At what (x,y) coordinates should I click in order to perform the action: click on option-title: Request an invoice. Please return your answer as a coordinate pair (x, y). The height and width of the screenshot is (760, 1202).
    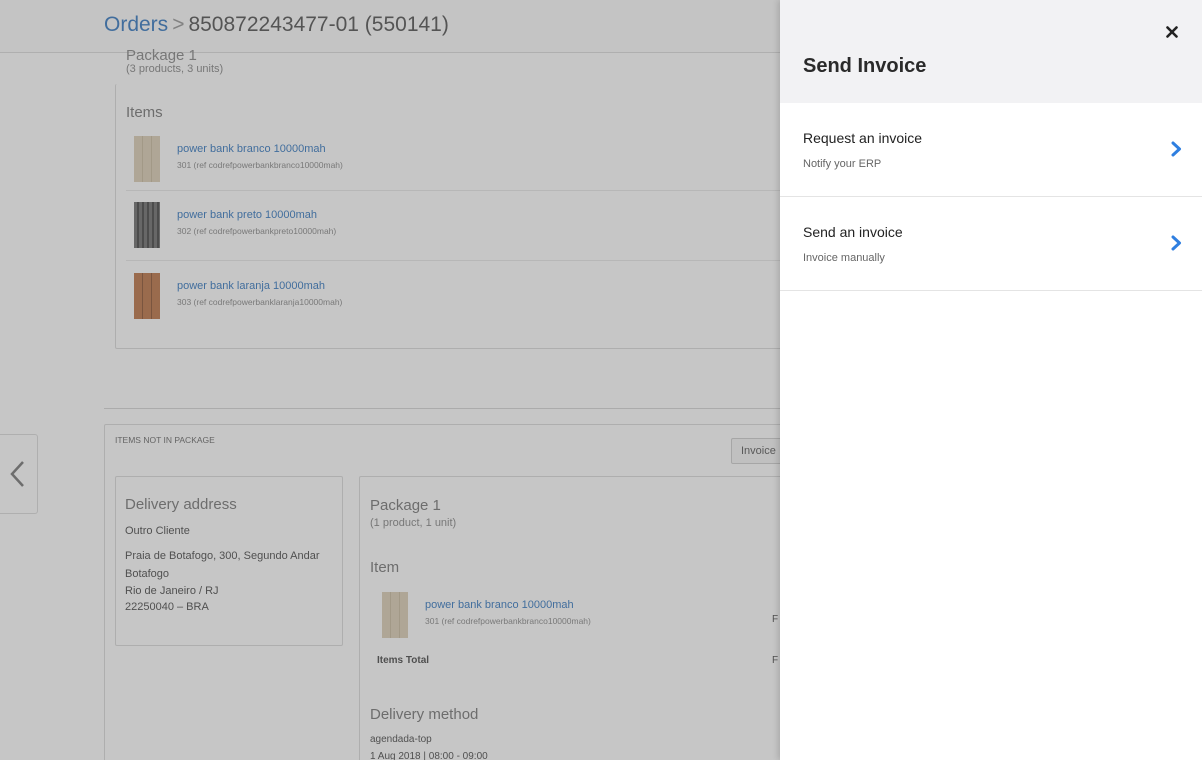
    Looking at the image, I should click on (863, 138).